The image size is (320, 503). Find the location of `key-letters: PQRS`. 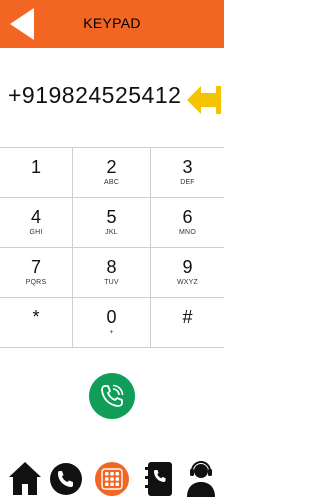

key-letters: PQRS is located at coordinates (36, 282).